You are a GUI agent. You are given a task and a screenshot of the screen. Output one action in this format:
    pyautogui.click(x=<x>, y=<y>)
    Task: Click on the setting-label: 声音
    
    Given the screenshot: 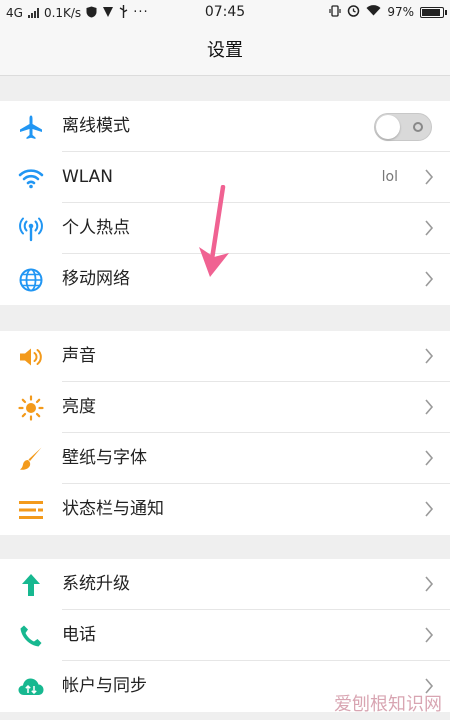 What is the action you would take?
    pyautogui.click(x=256, y=356)
    